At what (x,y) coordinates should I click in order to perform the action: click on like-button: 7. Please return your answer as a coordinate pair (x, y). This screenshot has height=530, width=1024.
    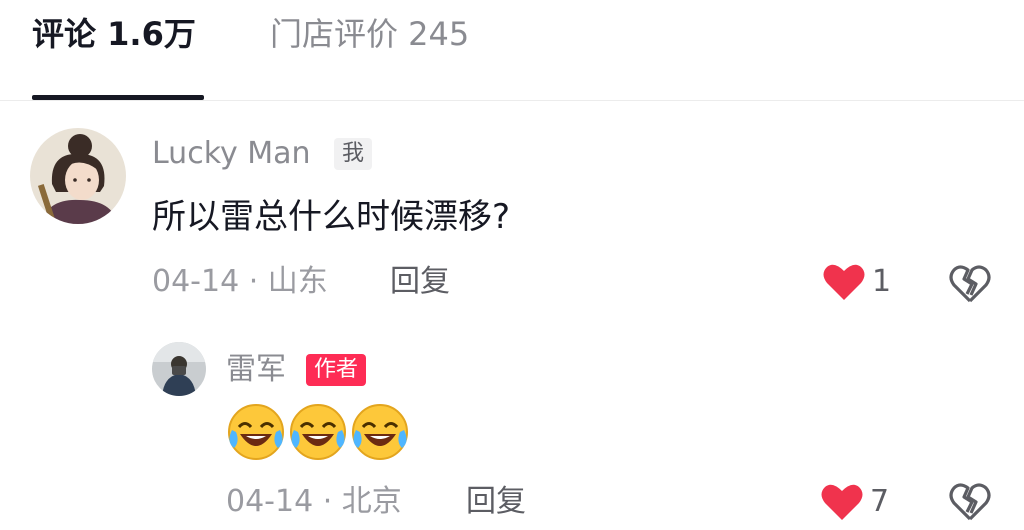
    Looking at the image, I should click on (854, 502).